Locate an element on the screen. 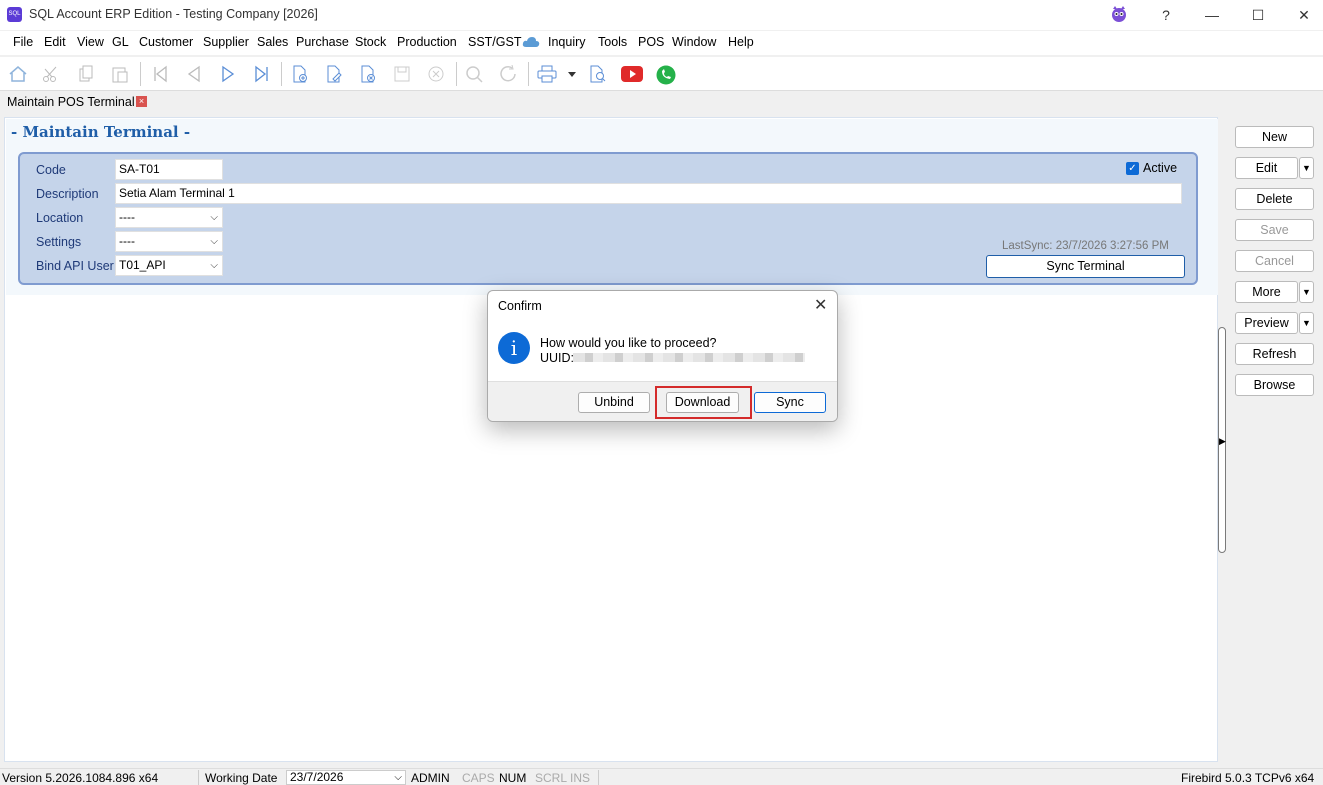 The width and height of the screenshot is (1323, 785). download-button: Download is located at coordinates (702, 402).